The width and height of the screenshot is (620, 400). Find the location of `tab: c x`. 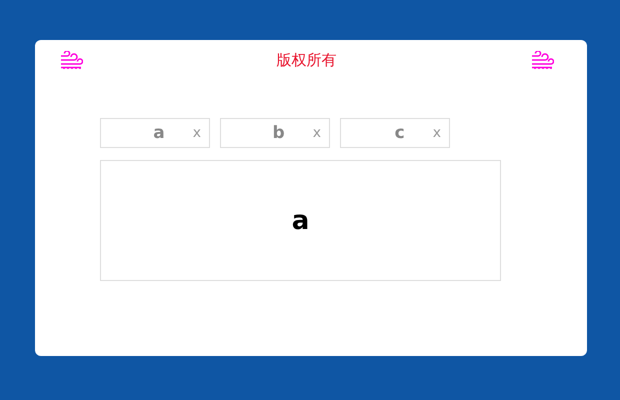

tab: c x is located at coordinates (395, 133).